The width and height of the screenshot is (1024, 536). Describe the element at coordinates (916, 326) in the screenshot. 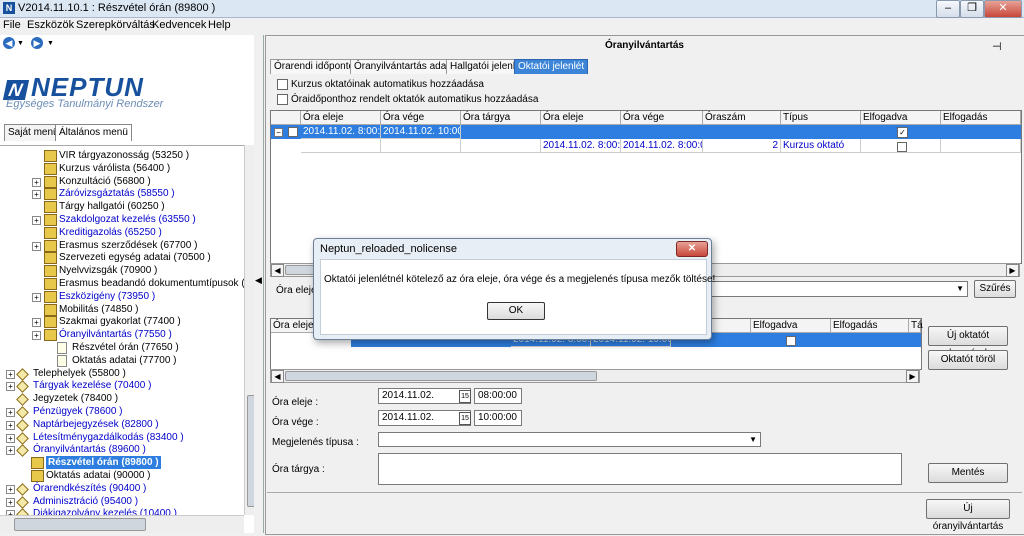

I see `grid-header: Tá` at that location.